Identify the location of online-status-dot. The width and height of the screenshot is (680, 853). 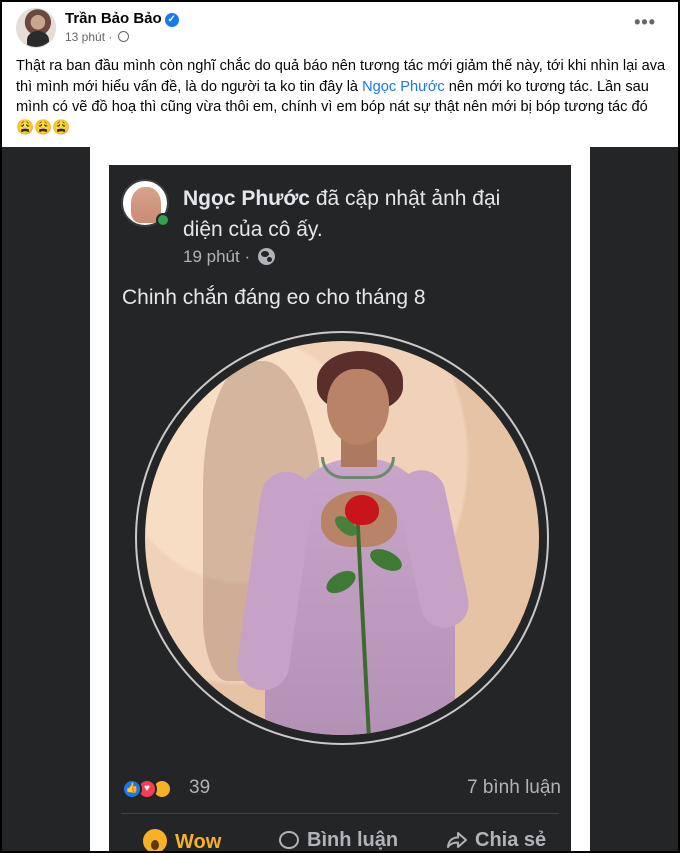
(163, 220).